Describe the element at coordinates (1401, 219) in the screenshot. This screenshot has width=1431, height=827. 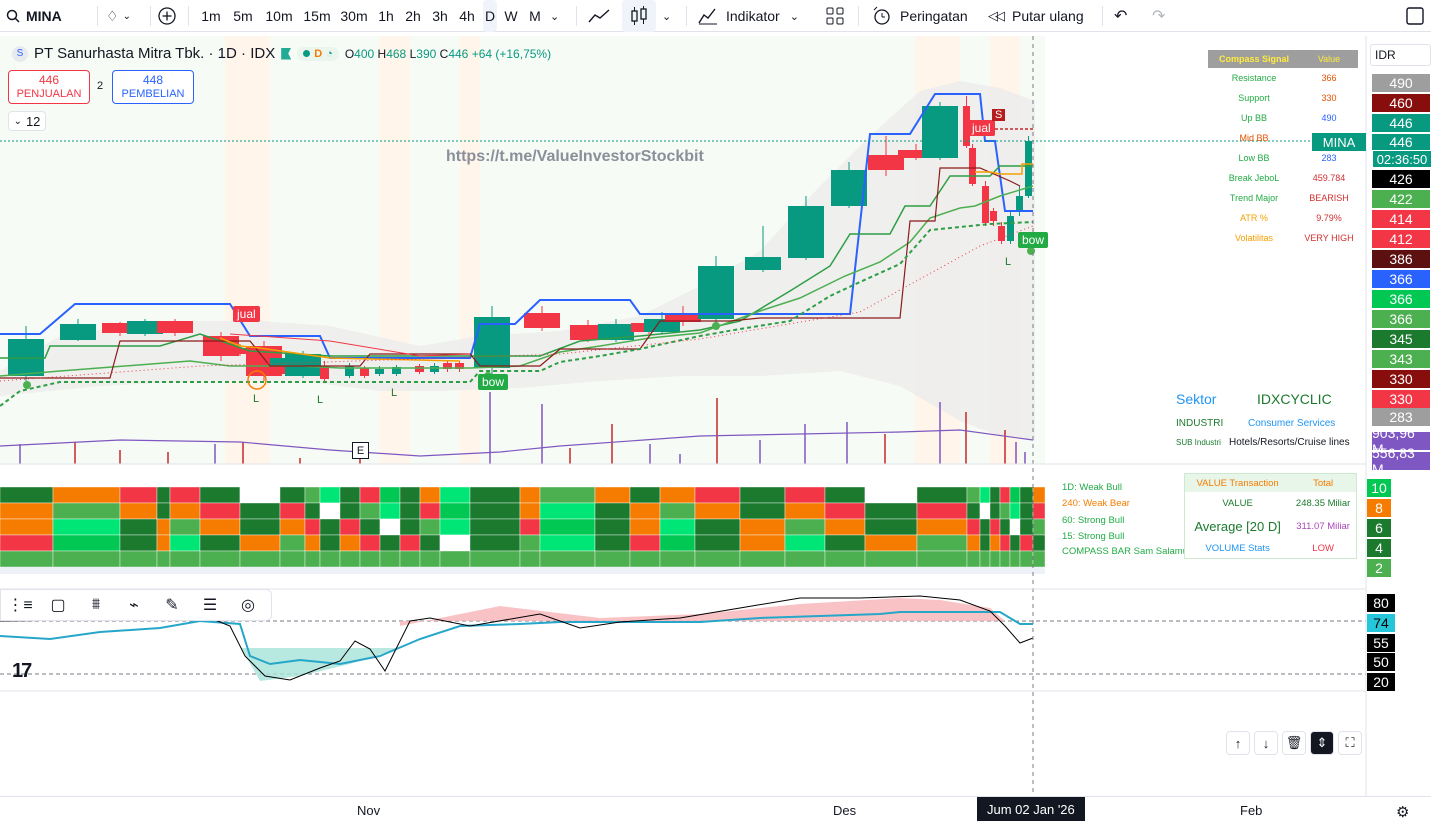
I see `price-tag: 414` at that location.